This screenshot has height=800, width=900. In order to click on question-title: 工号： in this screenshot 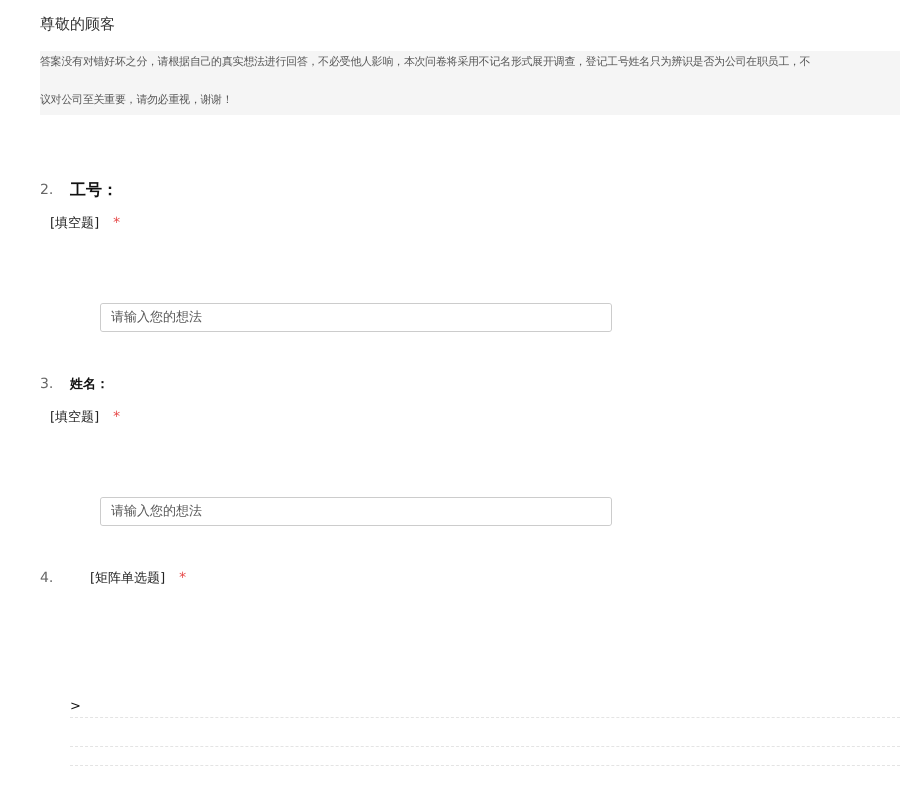, I will do `click(94, 190)`.